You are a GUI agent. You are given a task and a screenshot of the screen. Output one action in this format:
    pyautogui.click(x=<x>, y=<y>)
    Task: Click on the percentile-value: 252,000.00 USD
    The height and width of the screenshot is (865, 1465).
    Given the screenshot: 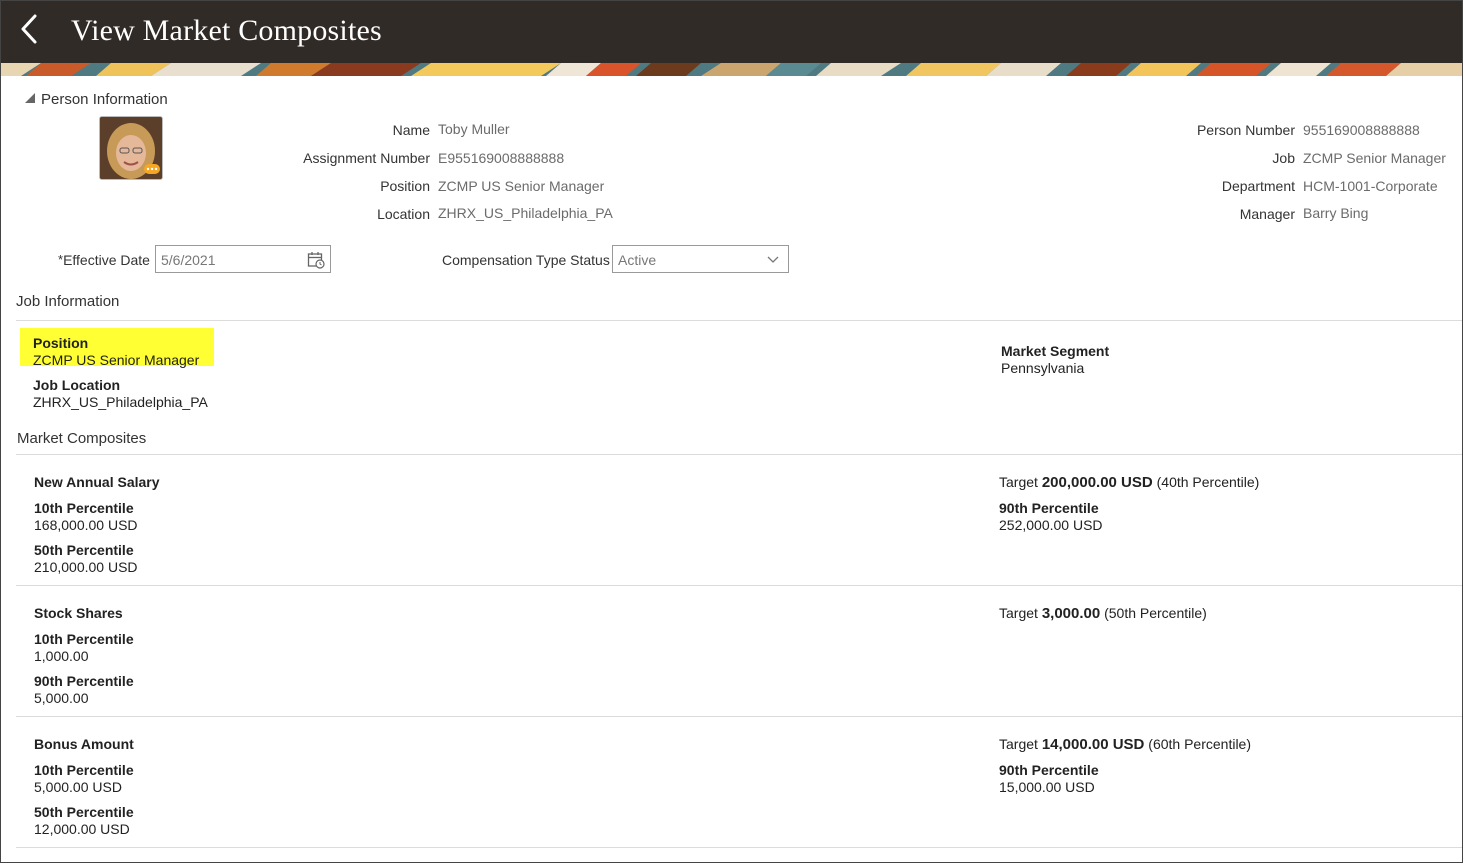 What is the action you would take?
    pyautogui.click(x=1051, y=525)
    